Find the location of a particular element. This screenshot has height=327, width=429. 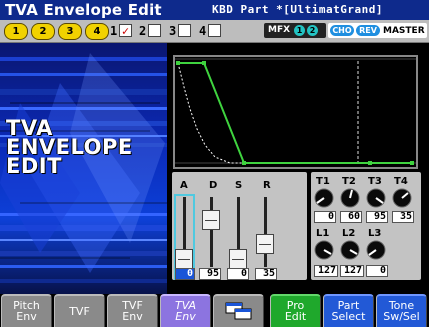

check-icon: ✓ is located at coordinates (125, 31).